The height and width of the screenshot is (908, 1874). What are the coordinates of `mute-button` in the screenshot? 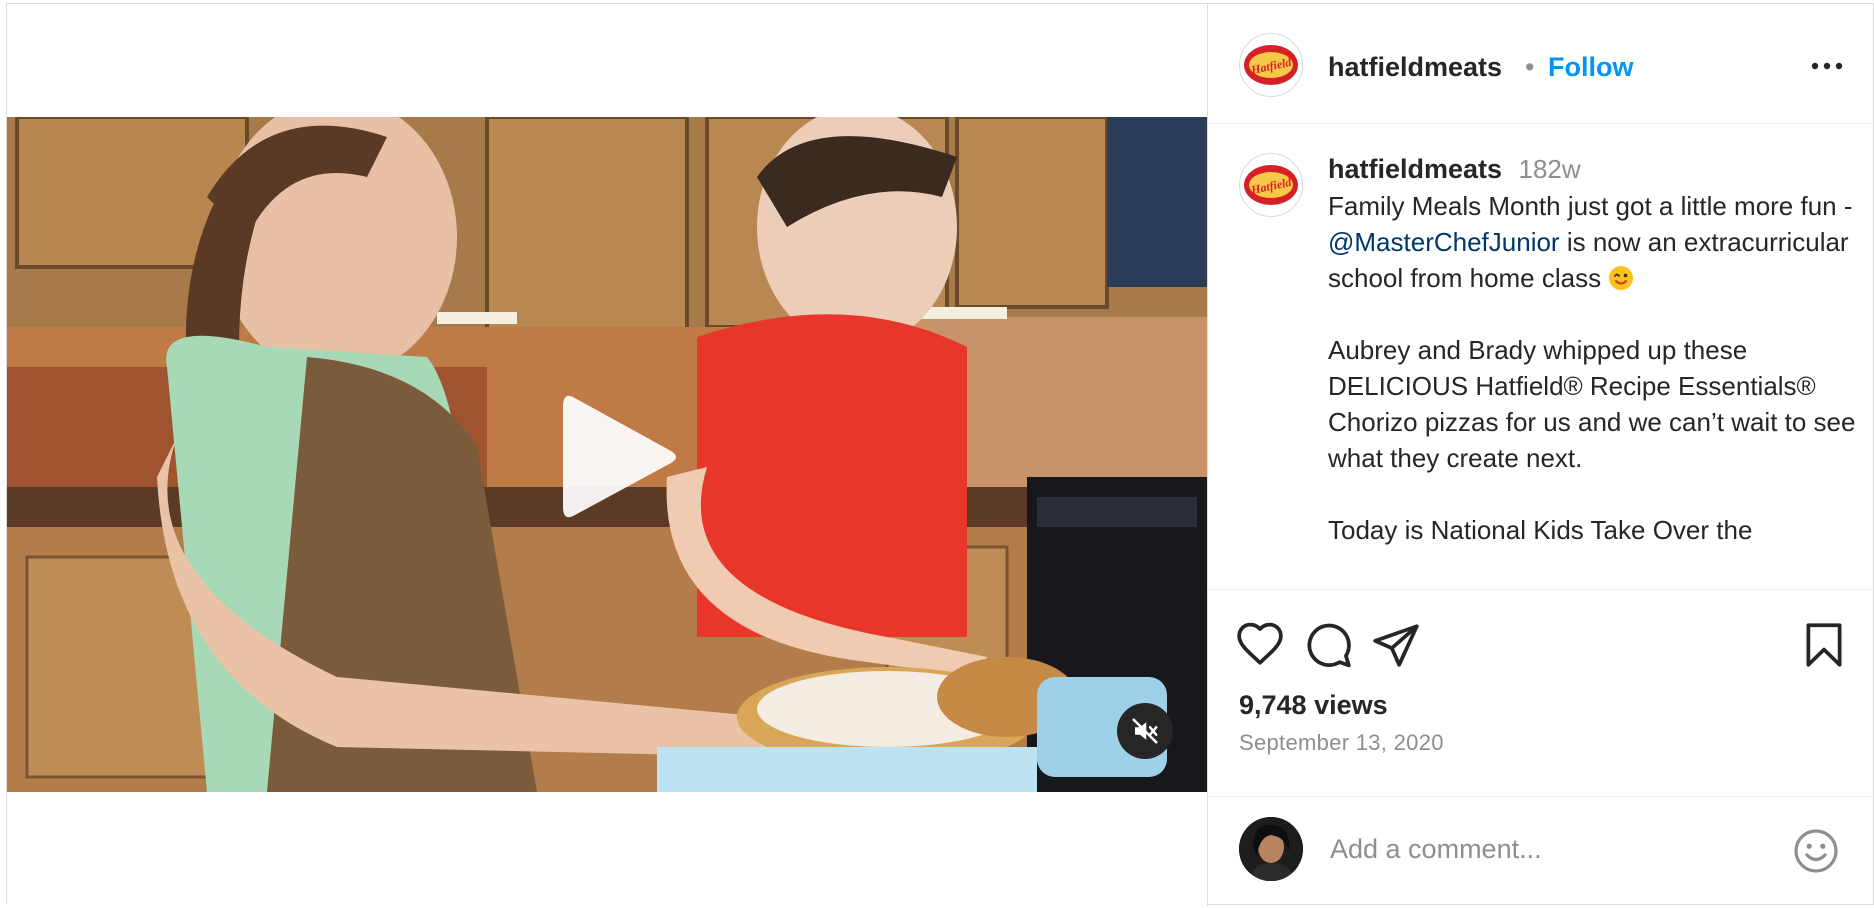 It's located at (1145, 731).